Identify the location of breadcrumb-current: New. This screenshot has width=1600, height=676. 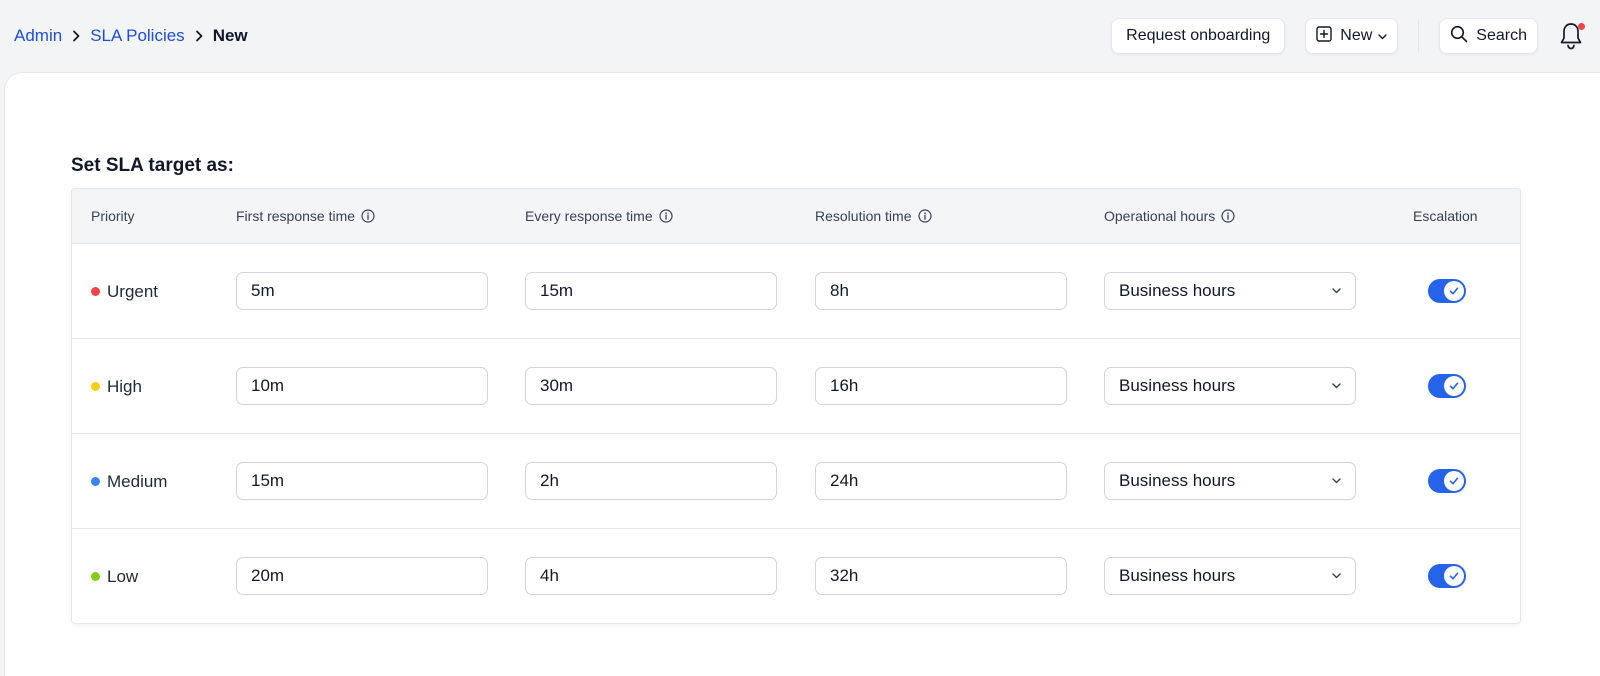
(230, 35).